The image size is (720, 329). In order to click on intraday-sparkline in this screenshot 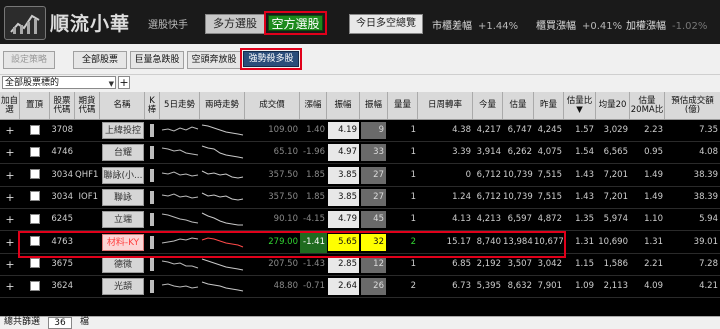, I will do `click(222, 130)`.